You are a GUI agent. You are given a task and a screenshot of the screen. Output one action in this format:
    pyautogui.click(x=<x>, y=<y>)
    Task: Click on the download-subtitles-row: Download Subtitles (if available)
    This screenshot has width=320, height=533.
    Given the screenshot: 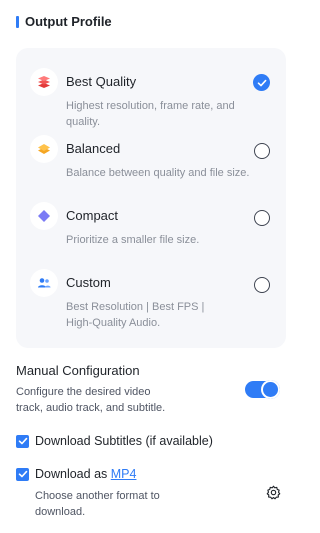 What is the action you would take?
    pyautogui.click(x=114, y=441)
    